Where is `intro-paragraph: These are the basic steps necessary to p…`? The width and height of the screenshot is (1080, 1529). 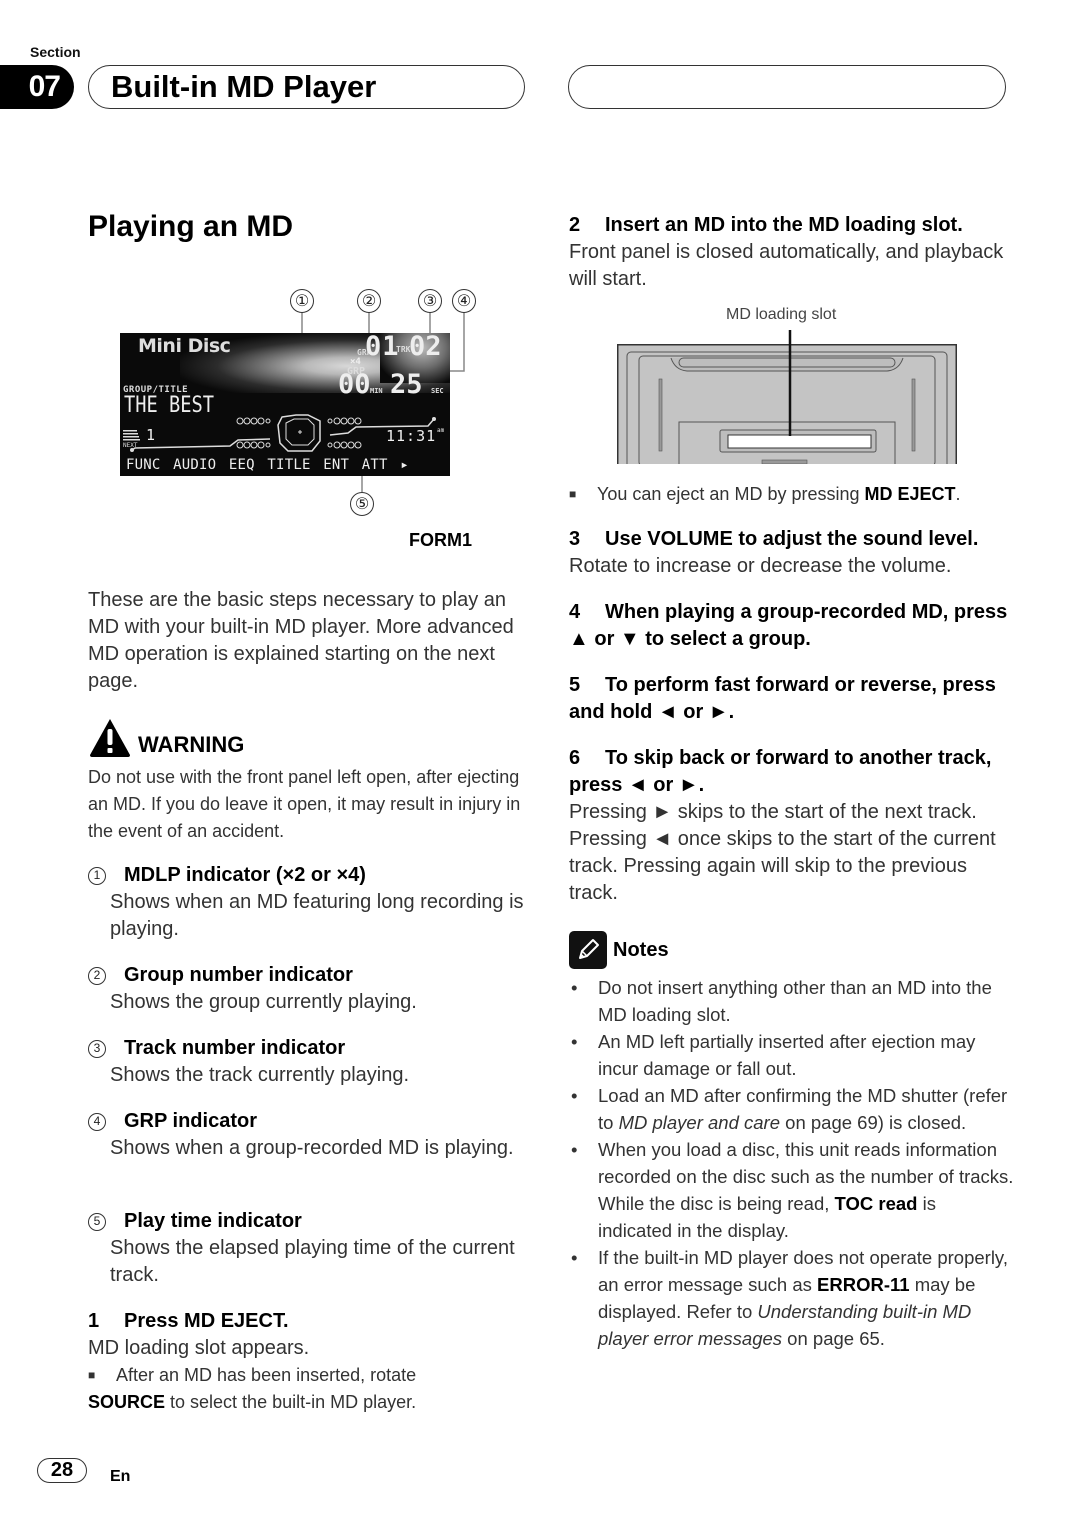 intro-paragraph: These are the basic steps necessary to p… is located at coordinates (301, 640).